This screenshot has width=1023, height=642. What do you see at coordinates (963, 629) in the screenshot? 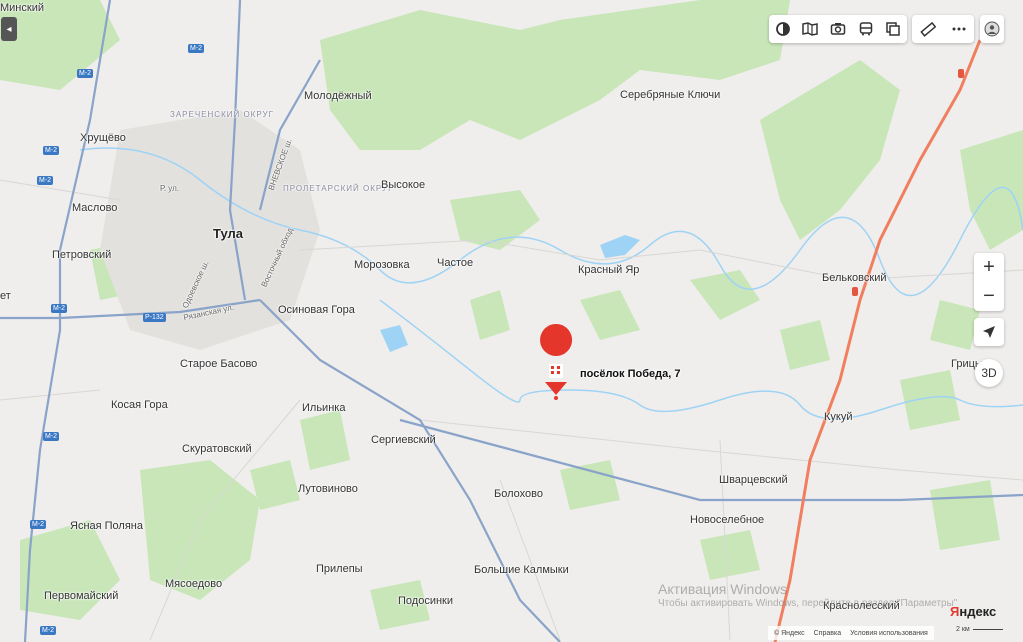
I see `scale-label: 2 км` at bounding box center [963, 629].